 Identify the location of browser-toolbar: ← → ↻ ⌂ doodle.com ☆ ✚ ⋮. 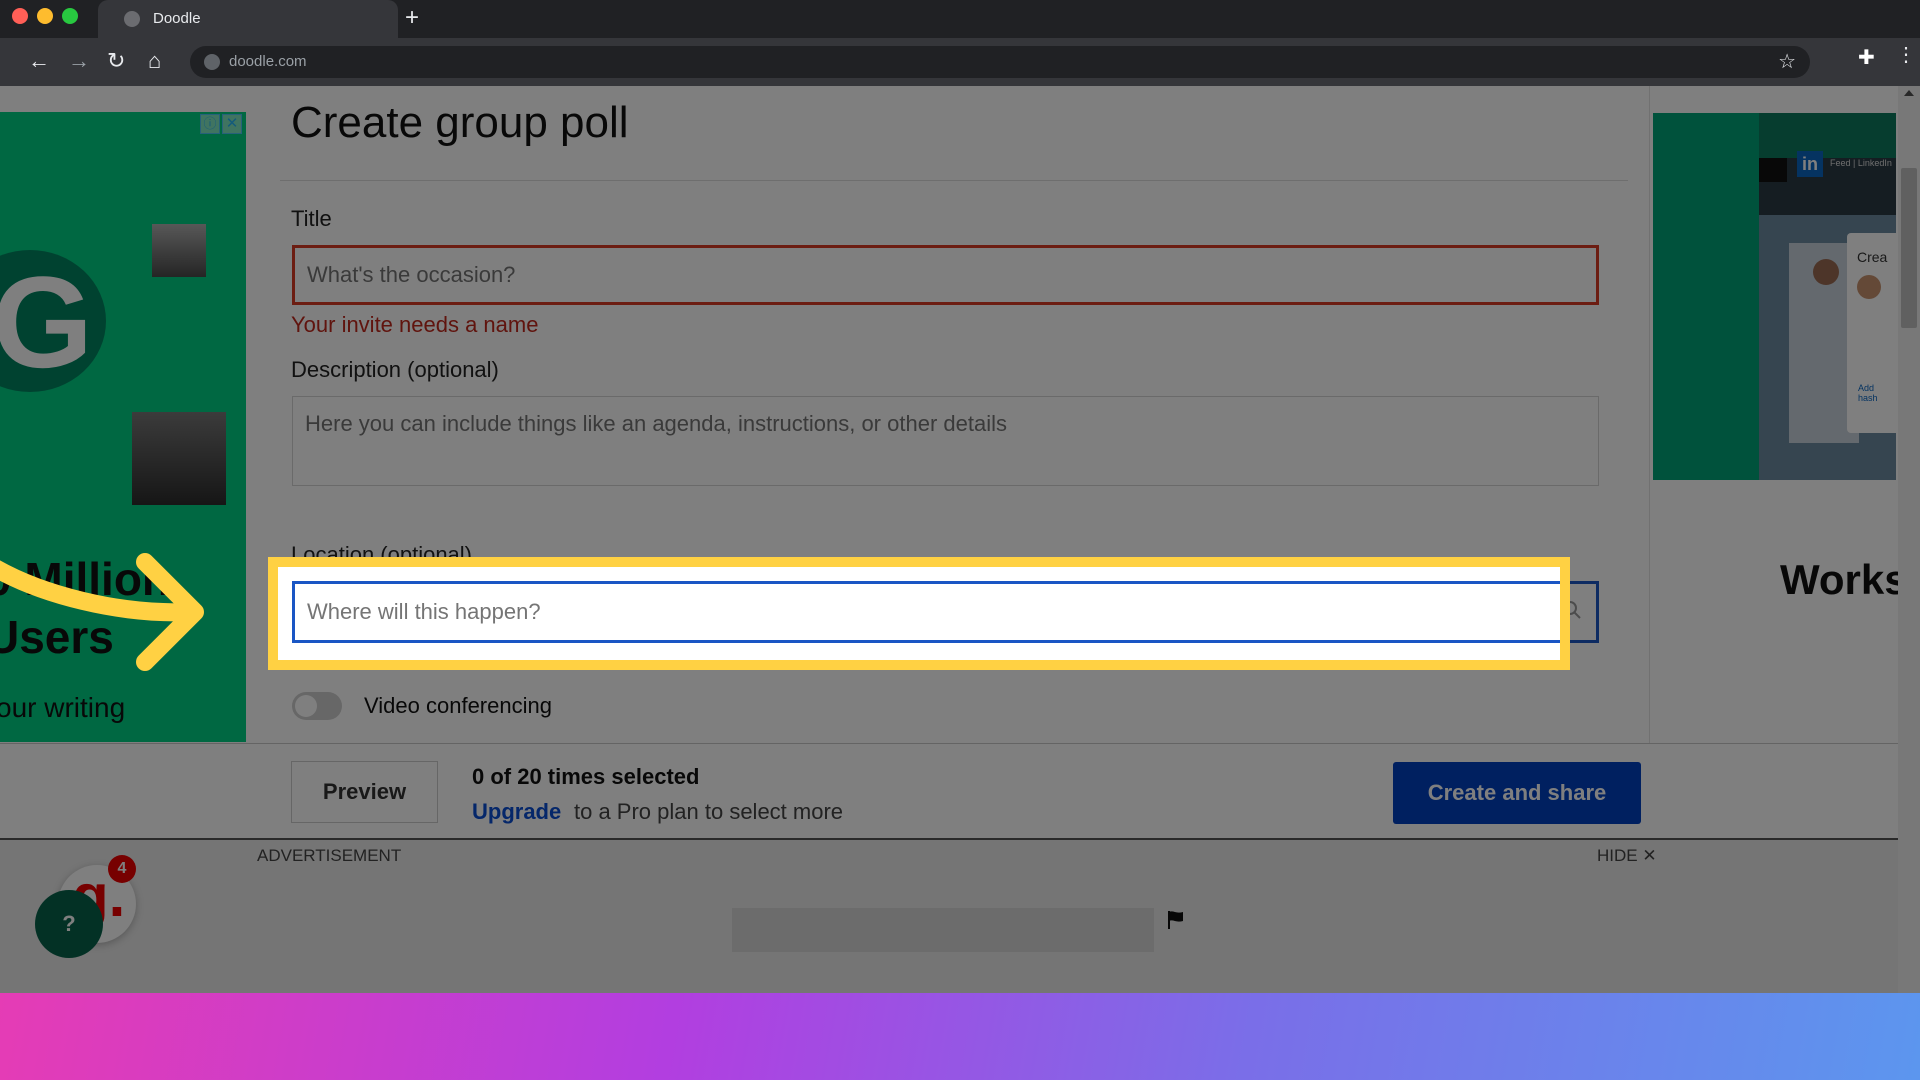
(960, 62).